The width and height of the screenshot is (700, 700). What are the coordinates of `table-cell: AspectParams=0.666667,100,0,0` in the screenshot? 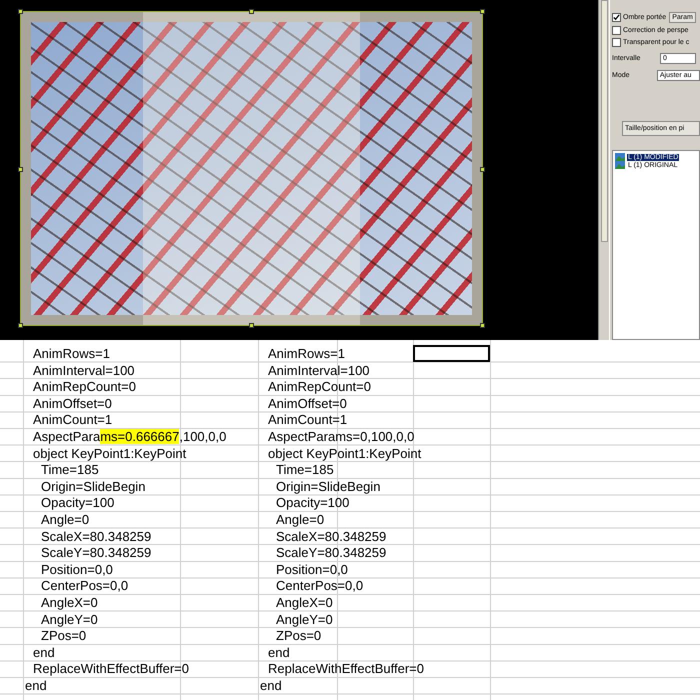 It's located at (129, 436).